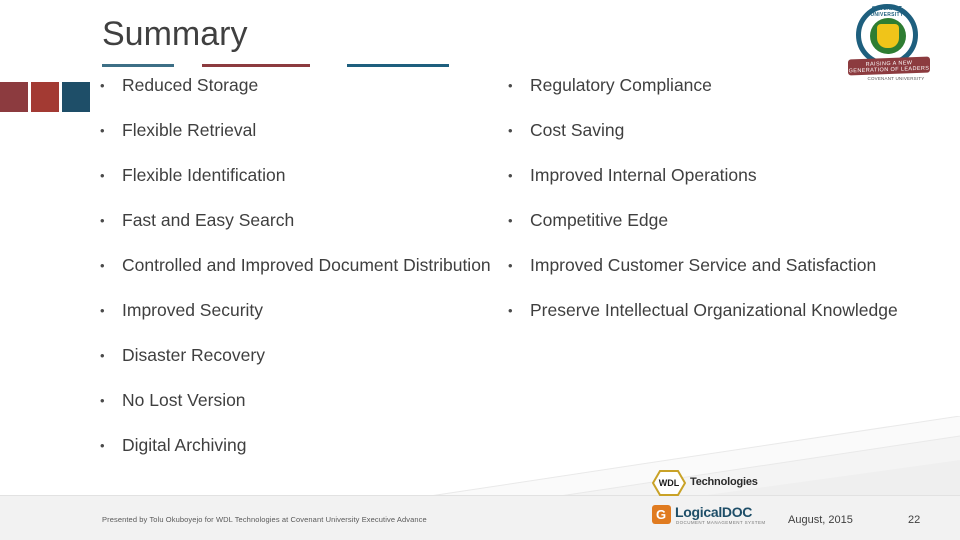 This screenshot has width=960, height=540. Describe the element at coordinates (888, 36) in the screenshot. I see `crest-emblem-icon` at that location.